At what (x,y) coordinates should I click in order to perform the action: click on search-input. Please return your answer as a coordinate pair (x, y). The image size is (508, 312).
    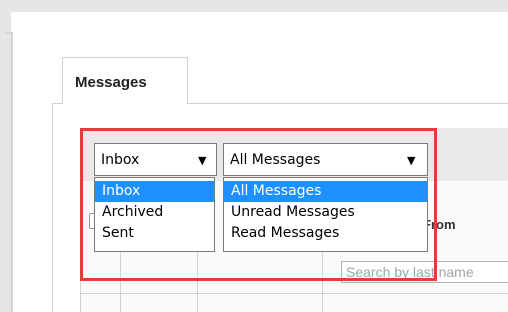
    Looking at the image, I should click on (425, 272).